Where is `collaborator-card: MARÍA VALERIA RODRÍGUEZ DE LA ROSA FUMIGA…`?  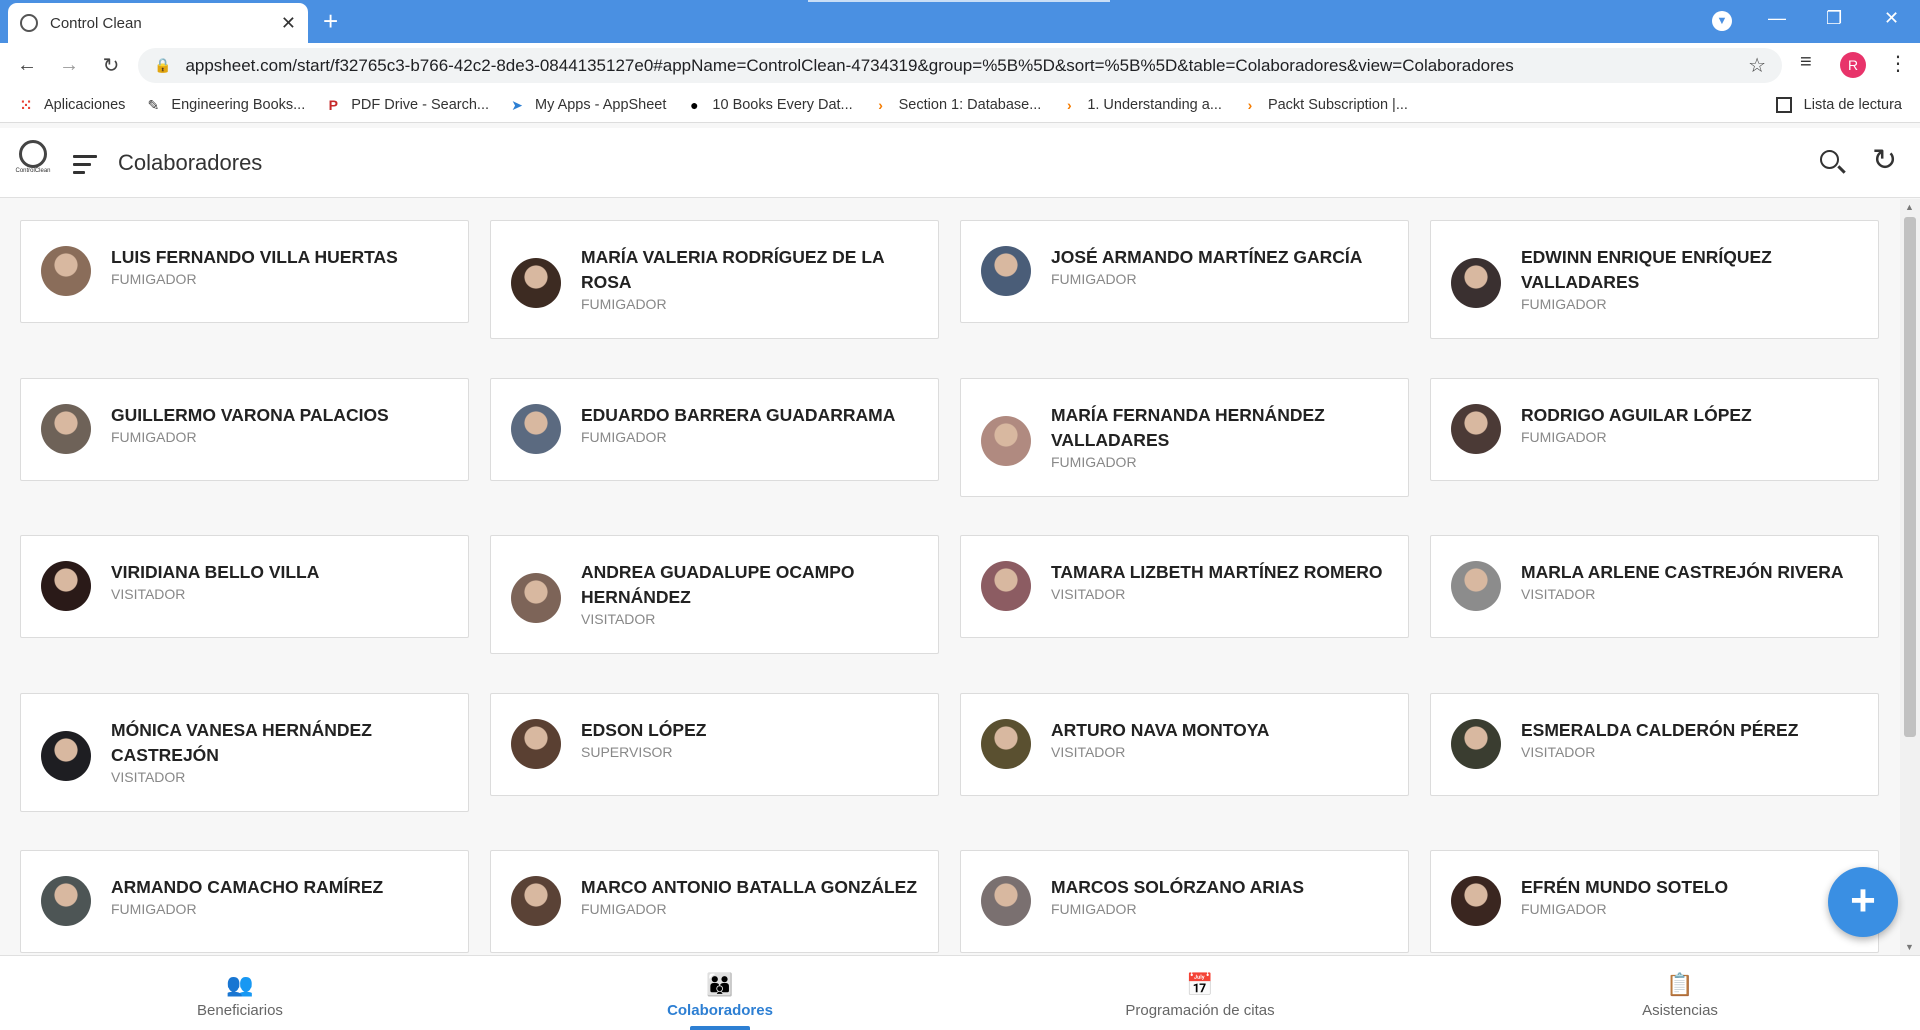 collaborator-card: MARÍA VALERIA RODRÍGUEZ DE LA ROSA FUMIGA… is located at coordinates (714, 279).